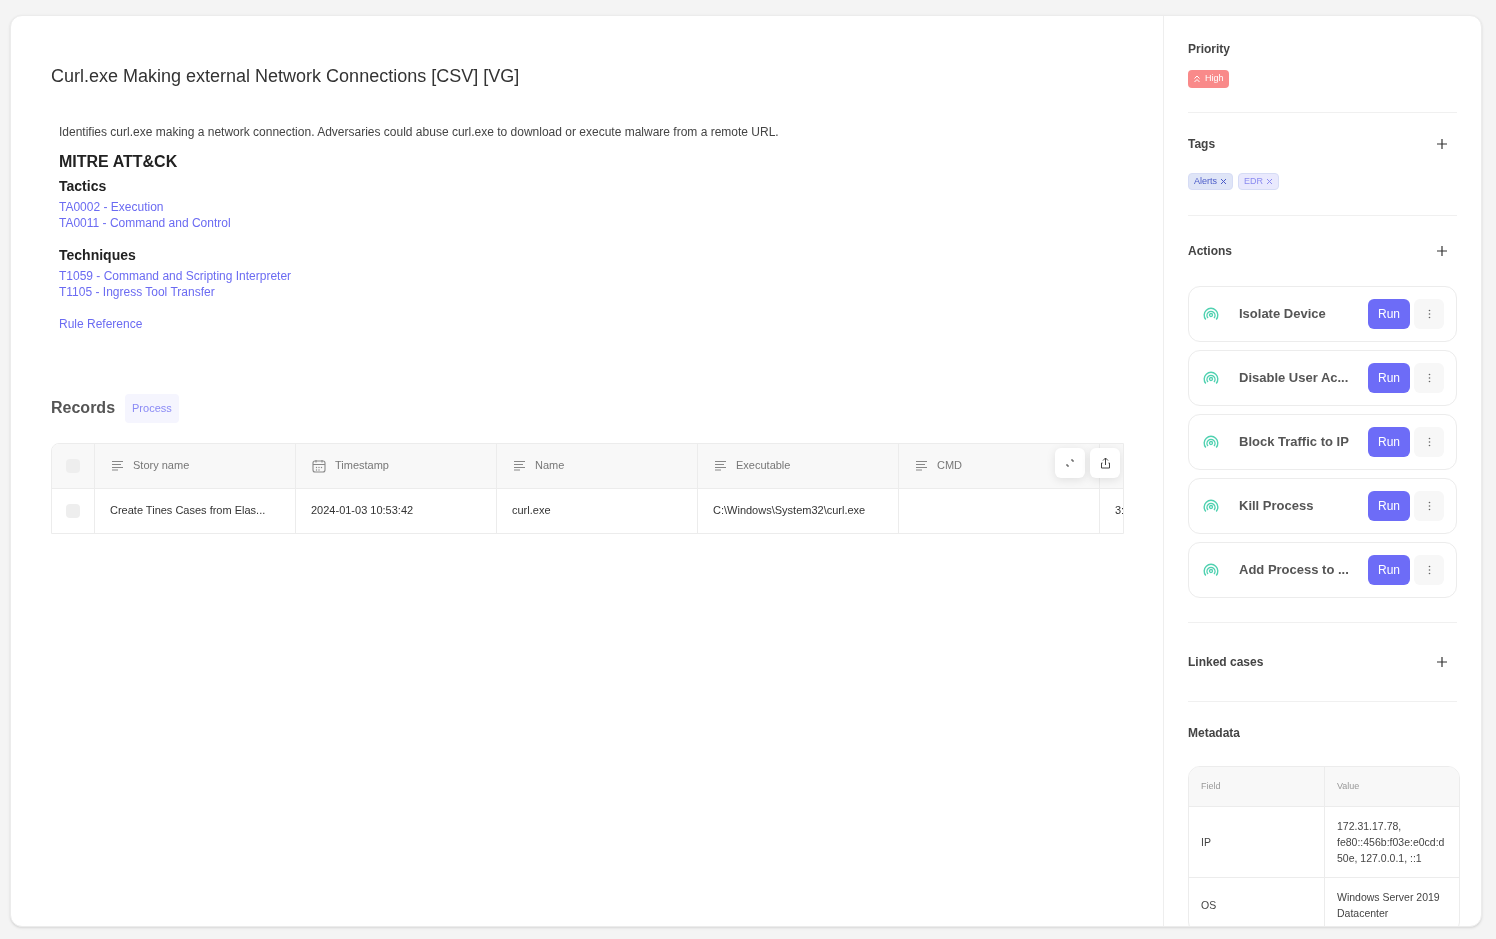  What do you see at coordinates (1197, 79) in the screenshot?
I see `chevrons-up-icon` at bounding box center [1197, 79].